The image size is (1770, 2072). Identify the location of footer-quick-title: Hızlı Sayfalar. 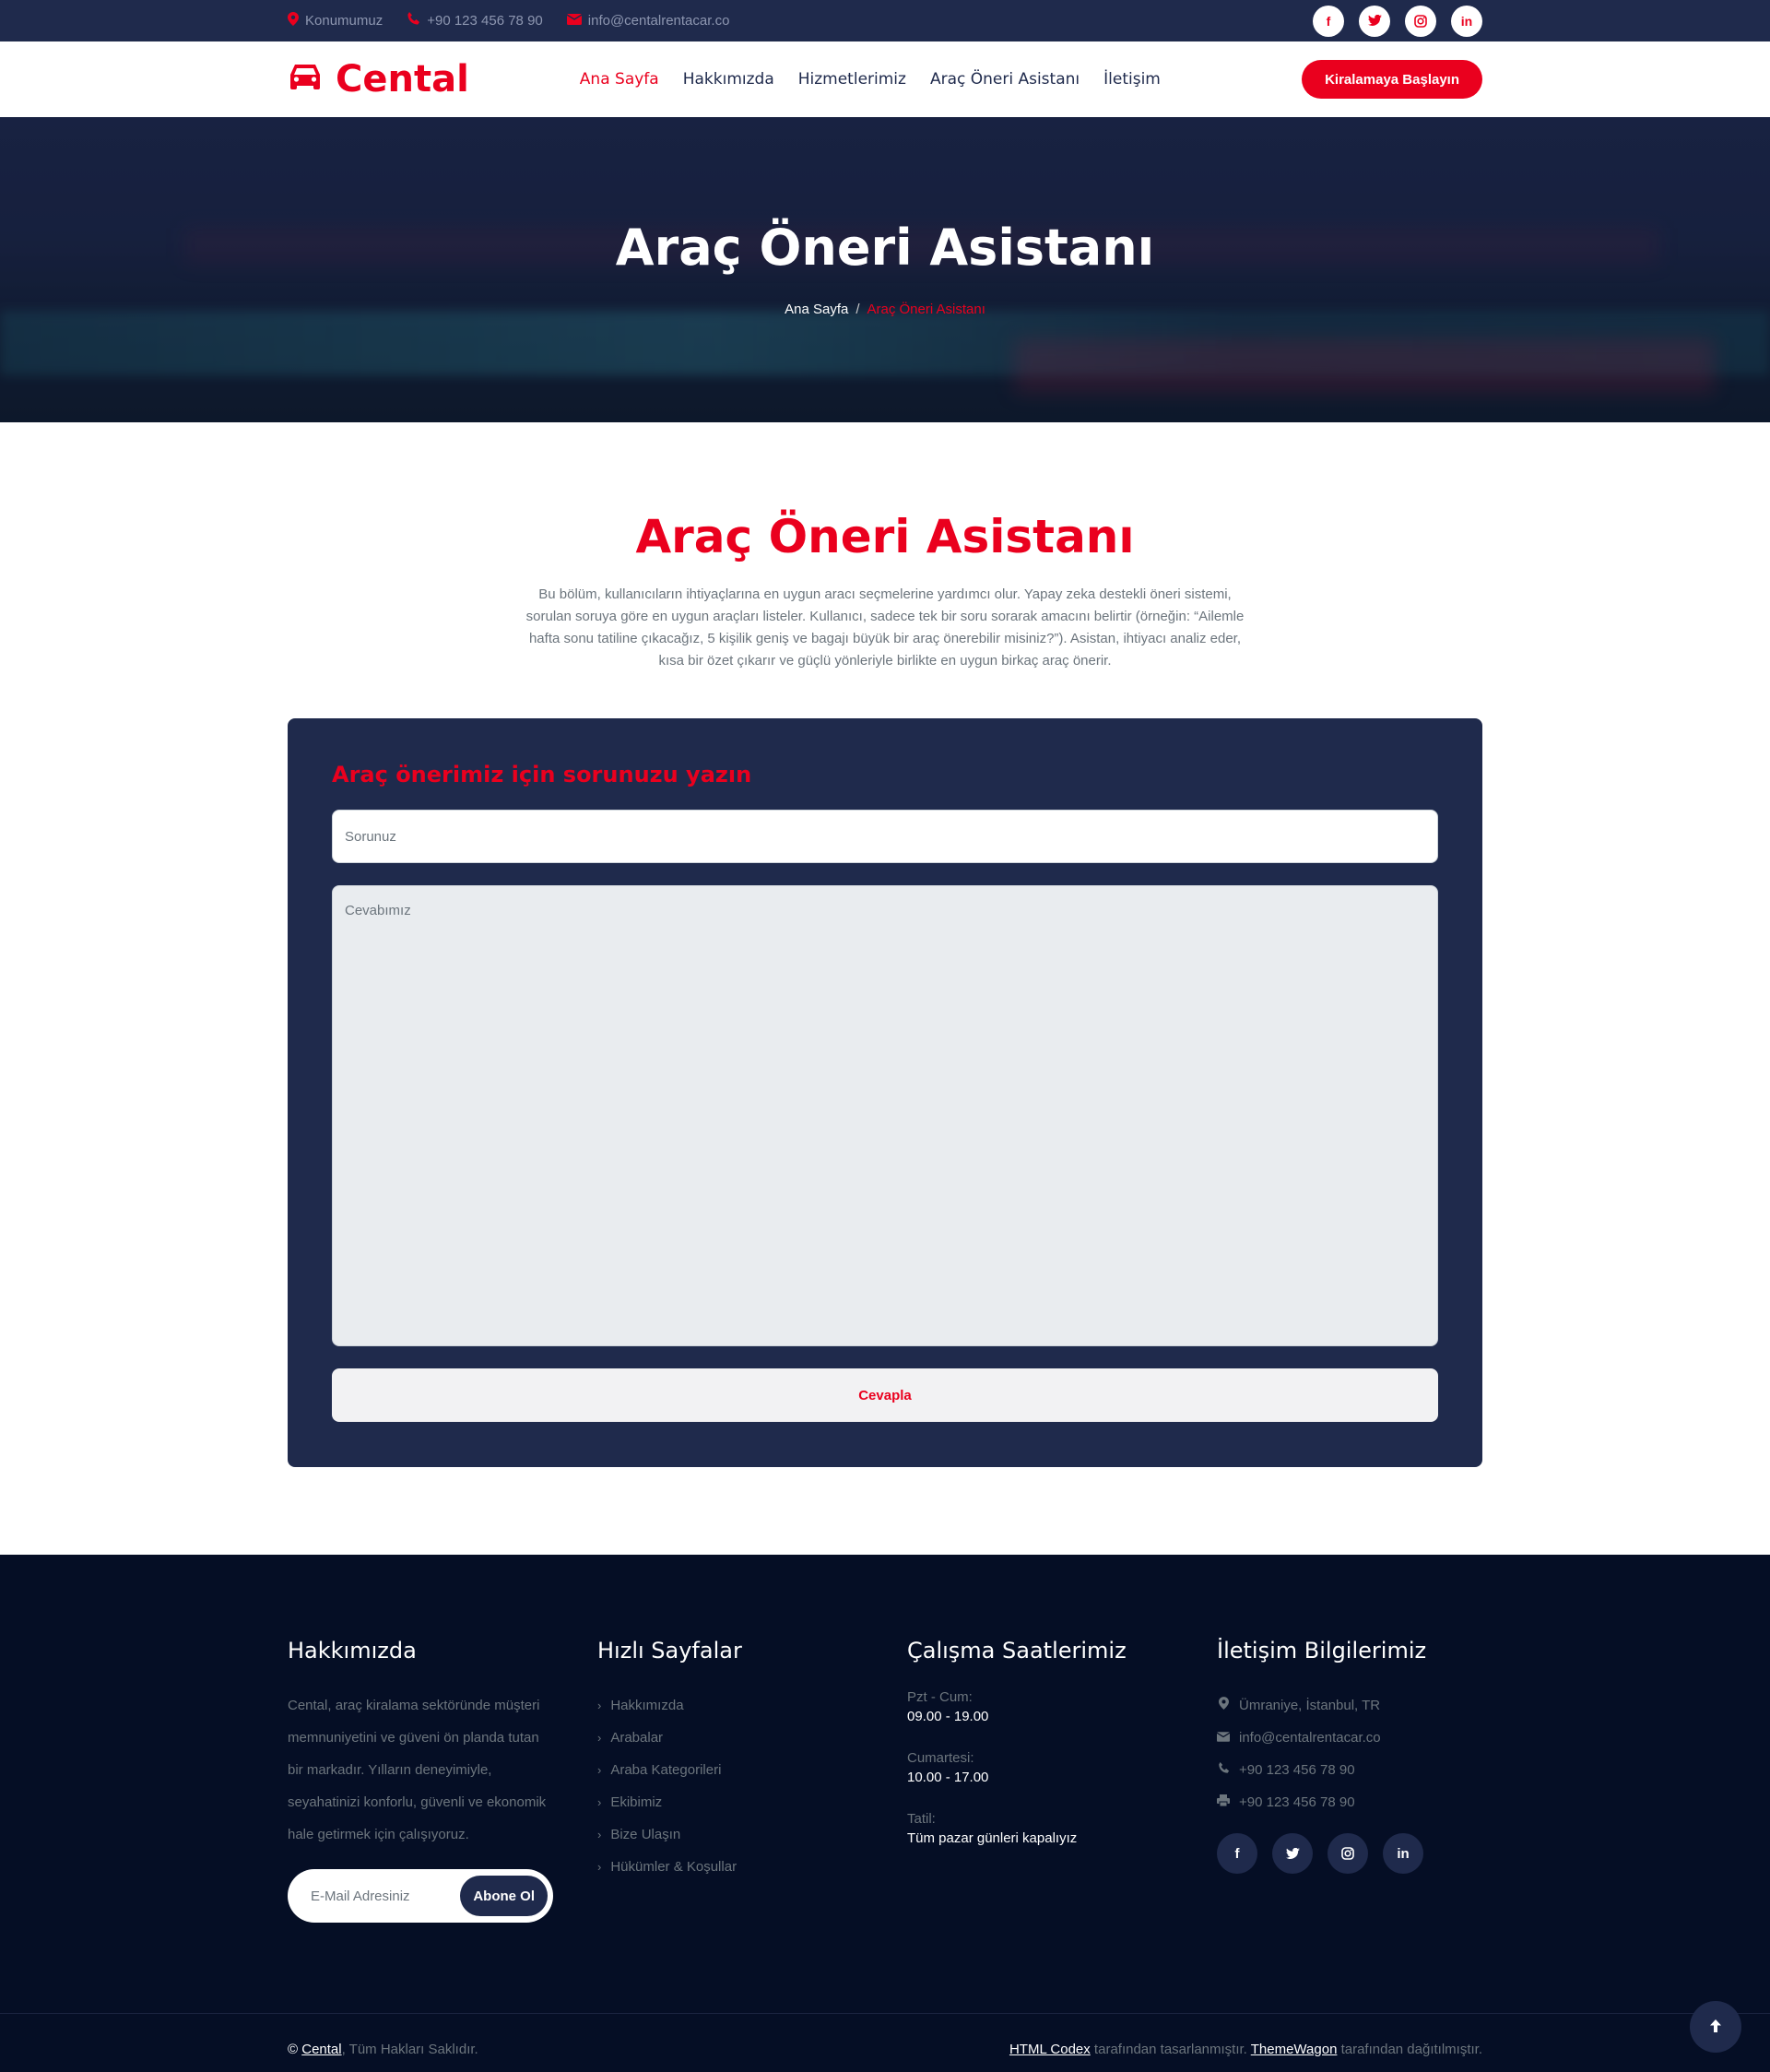
(669, 1651).